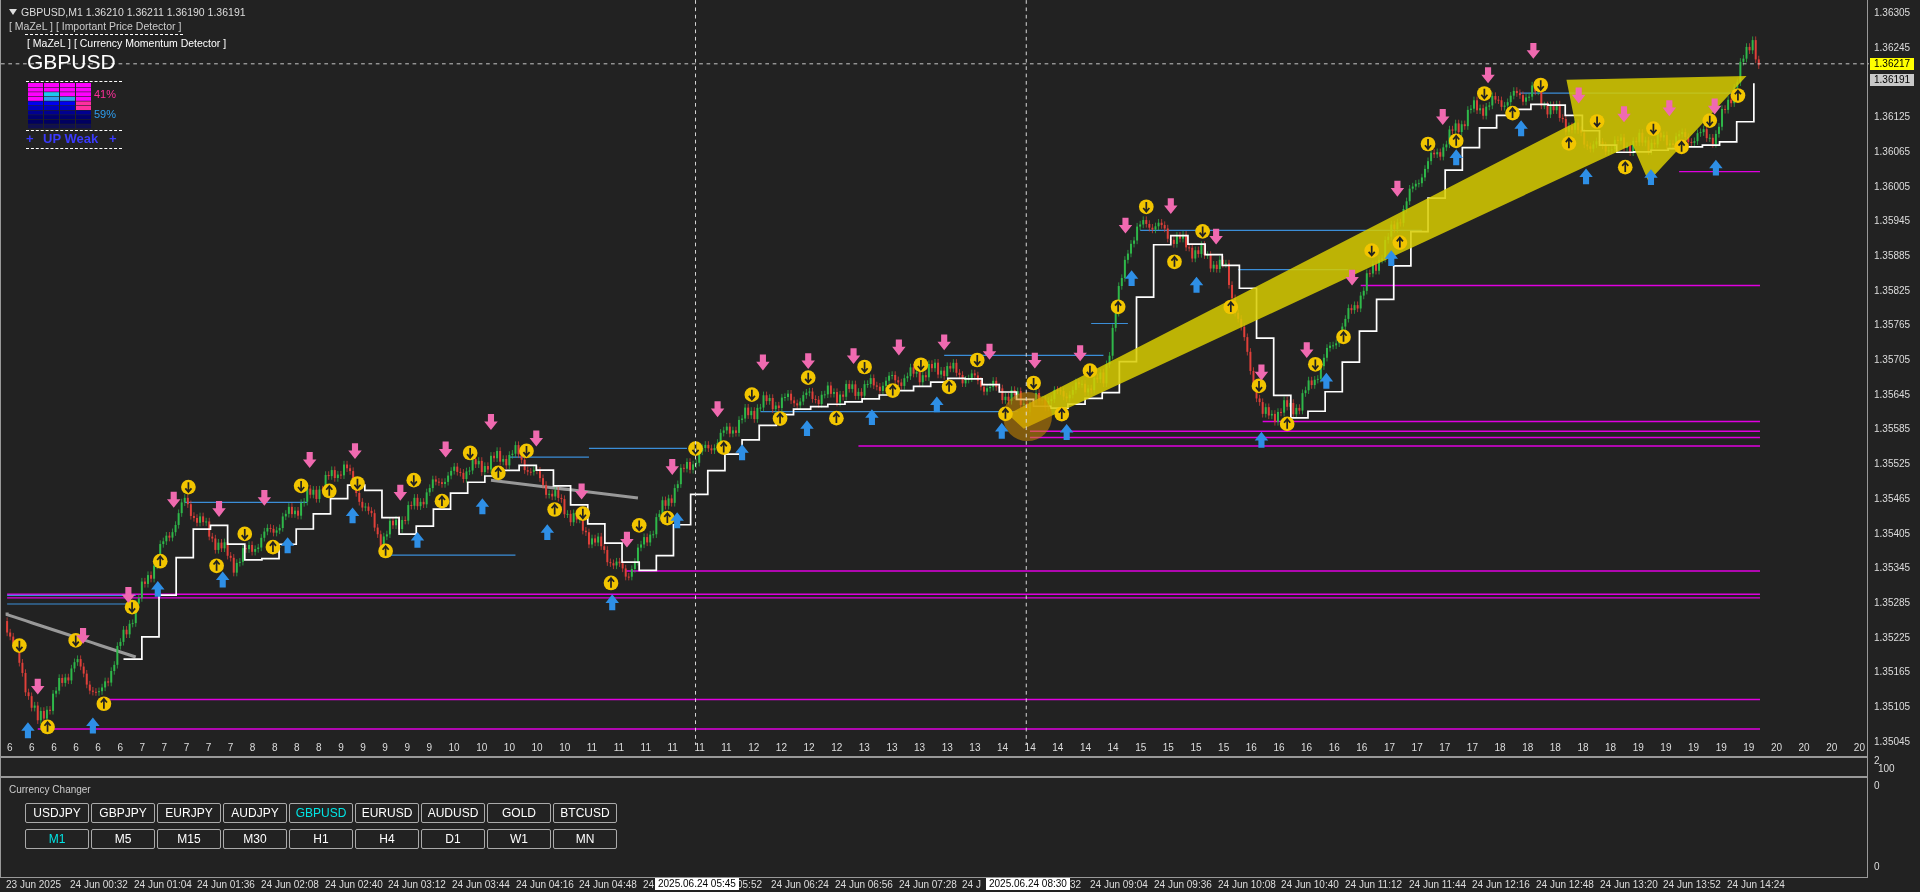 The height and width of the screenshot is (892, 1920). I want to click on hour-mark: 10, so click(454, 748).